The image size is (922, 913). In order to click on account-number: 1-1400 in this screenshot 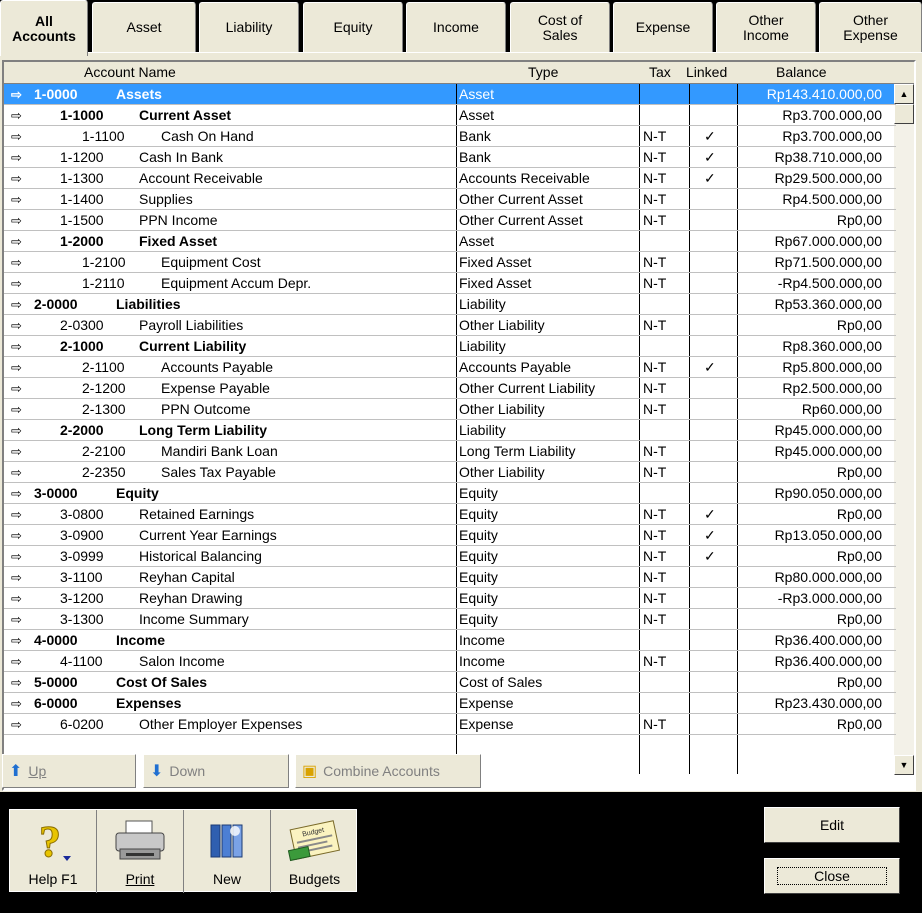, I will do `click(82, 199)`.